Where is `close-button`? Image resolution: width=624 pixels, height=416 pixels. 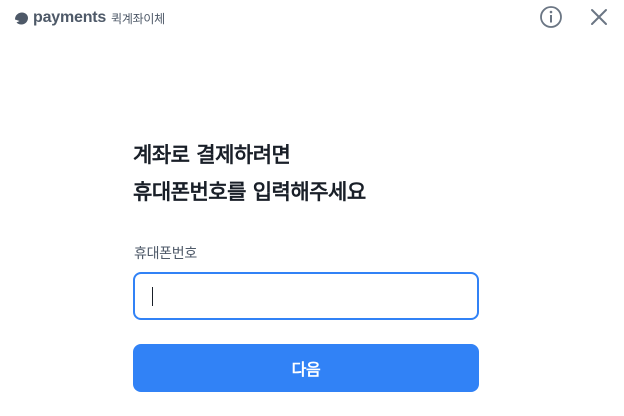 close-button is located at coordinates (599, 19).